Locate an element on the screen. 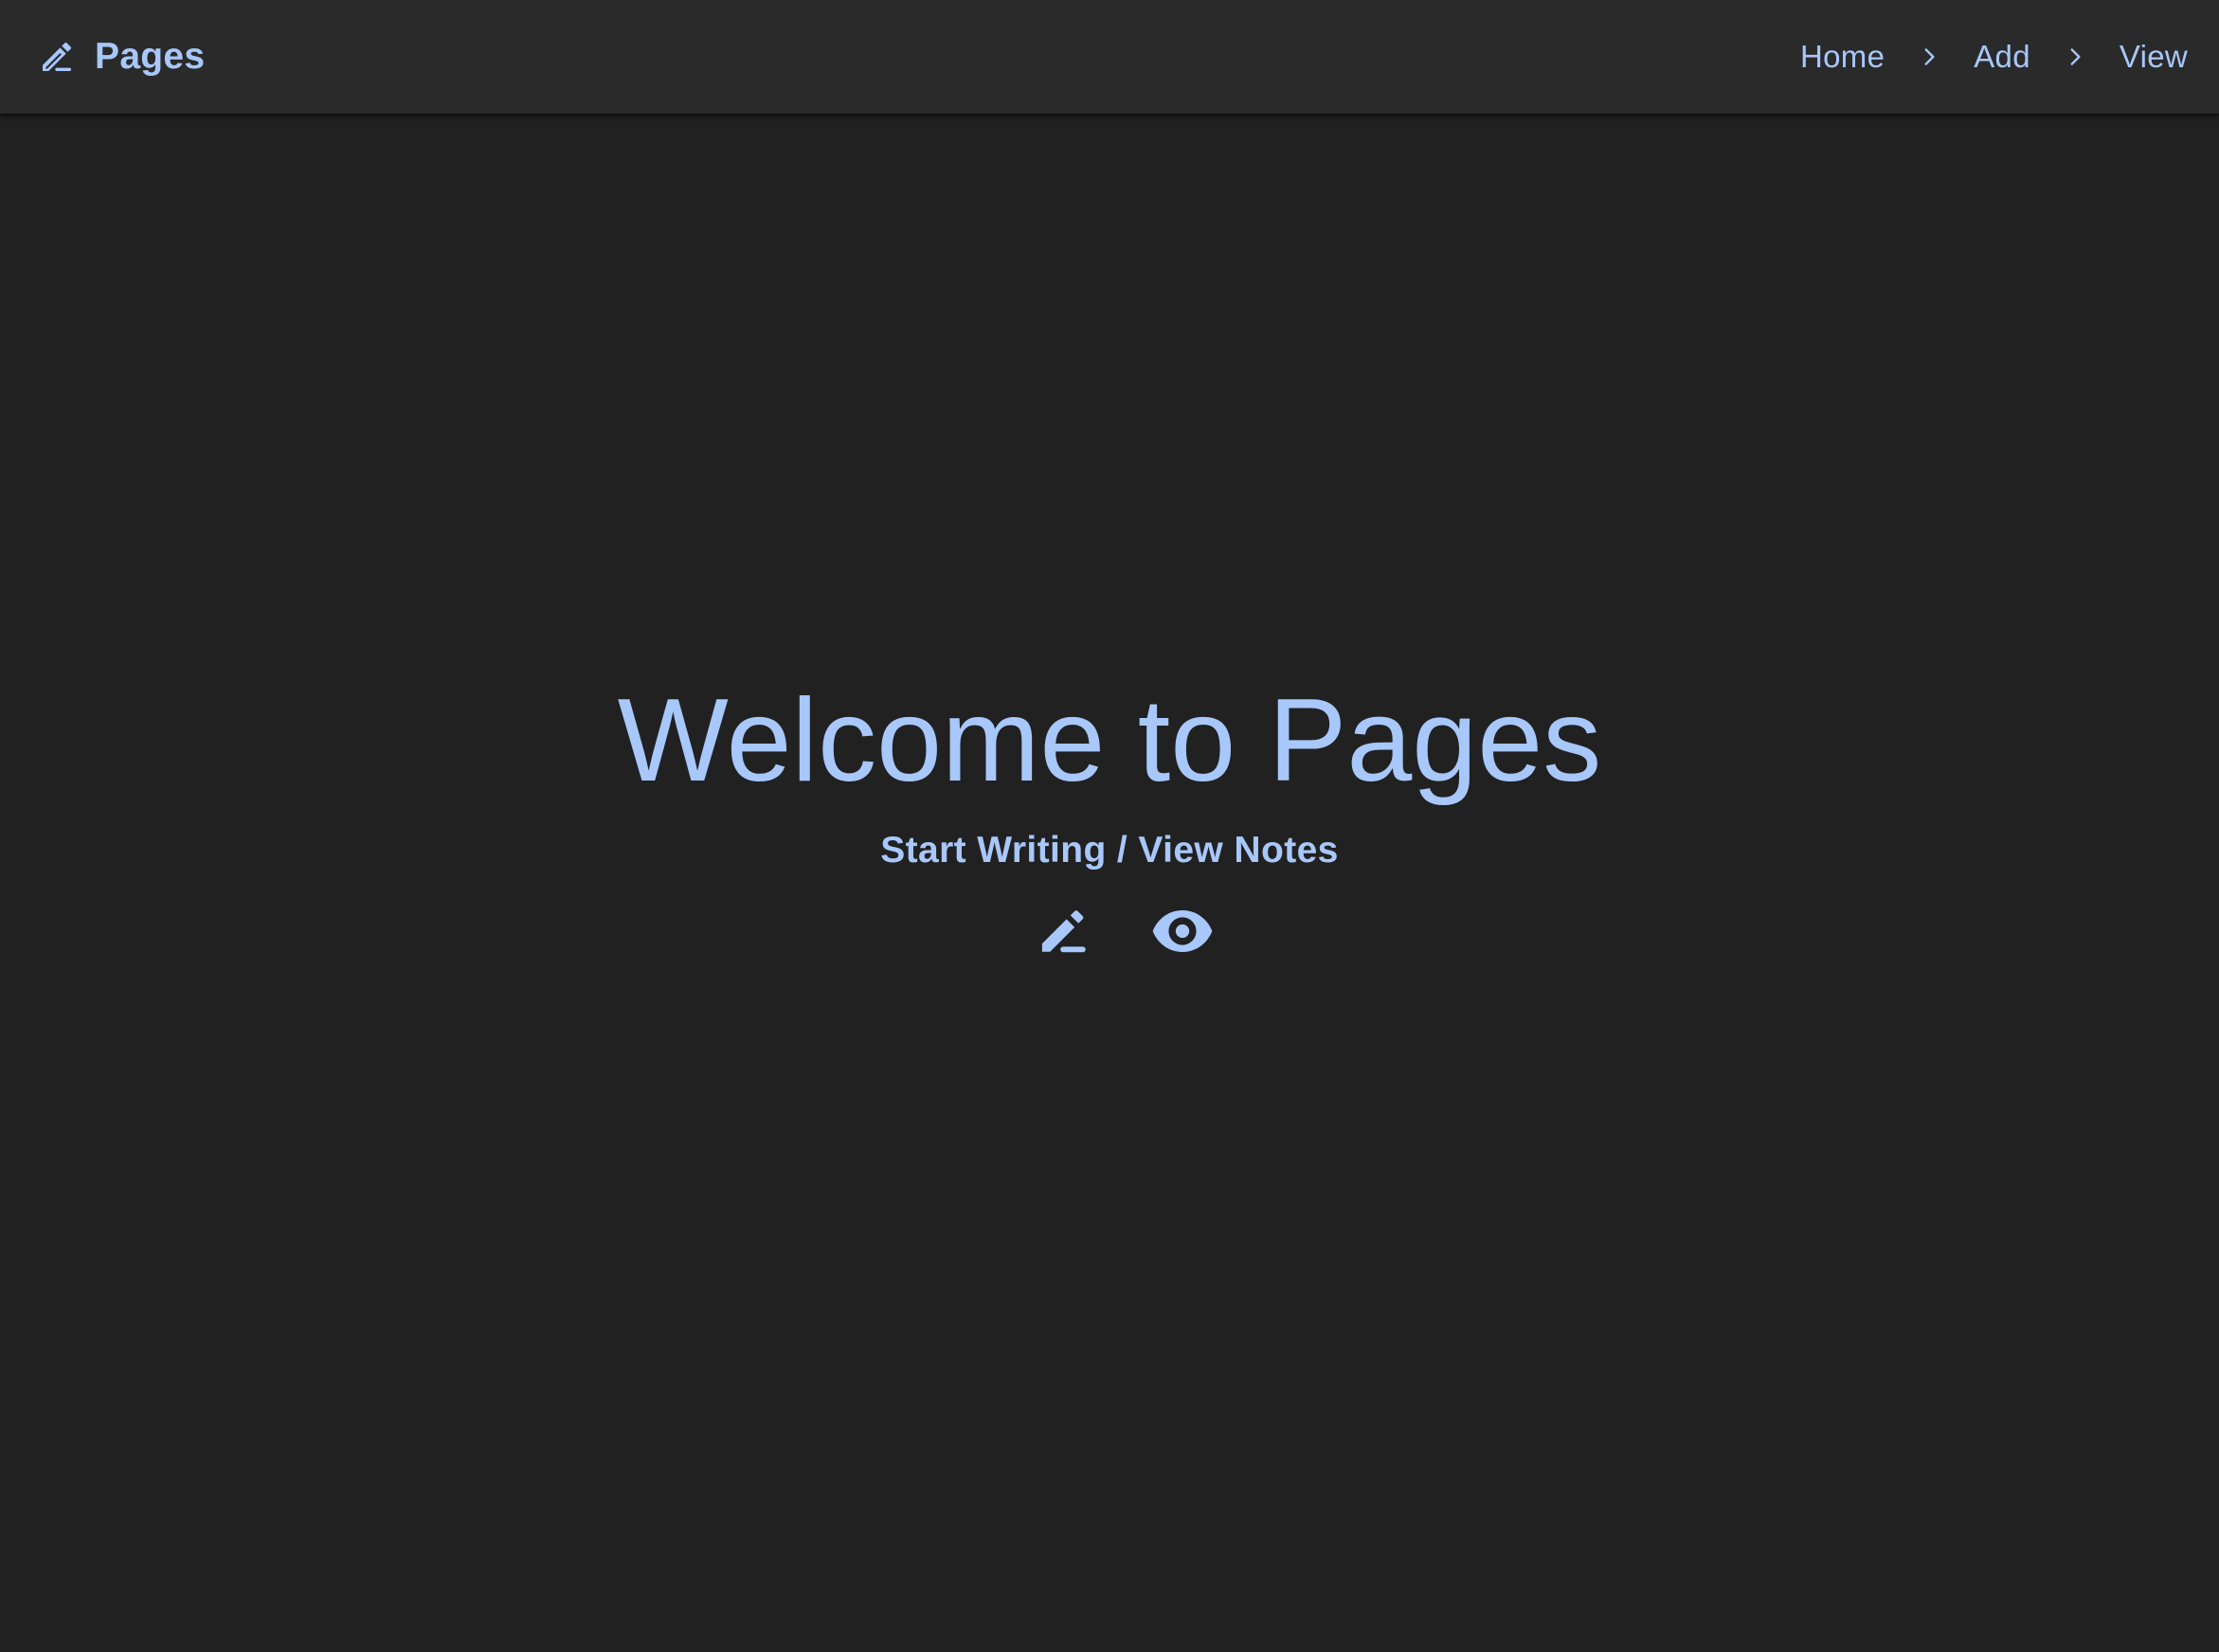 This screenshot has width=2219, height=1652. view-notes-button is located at coordinates (1182, 931).